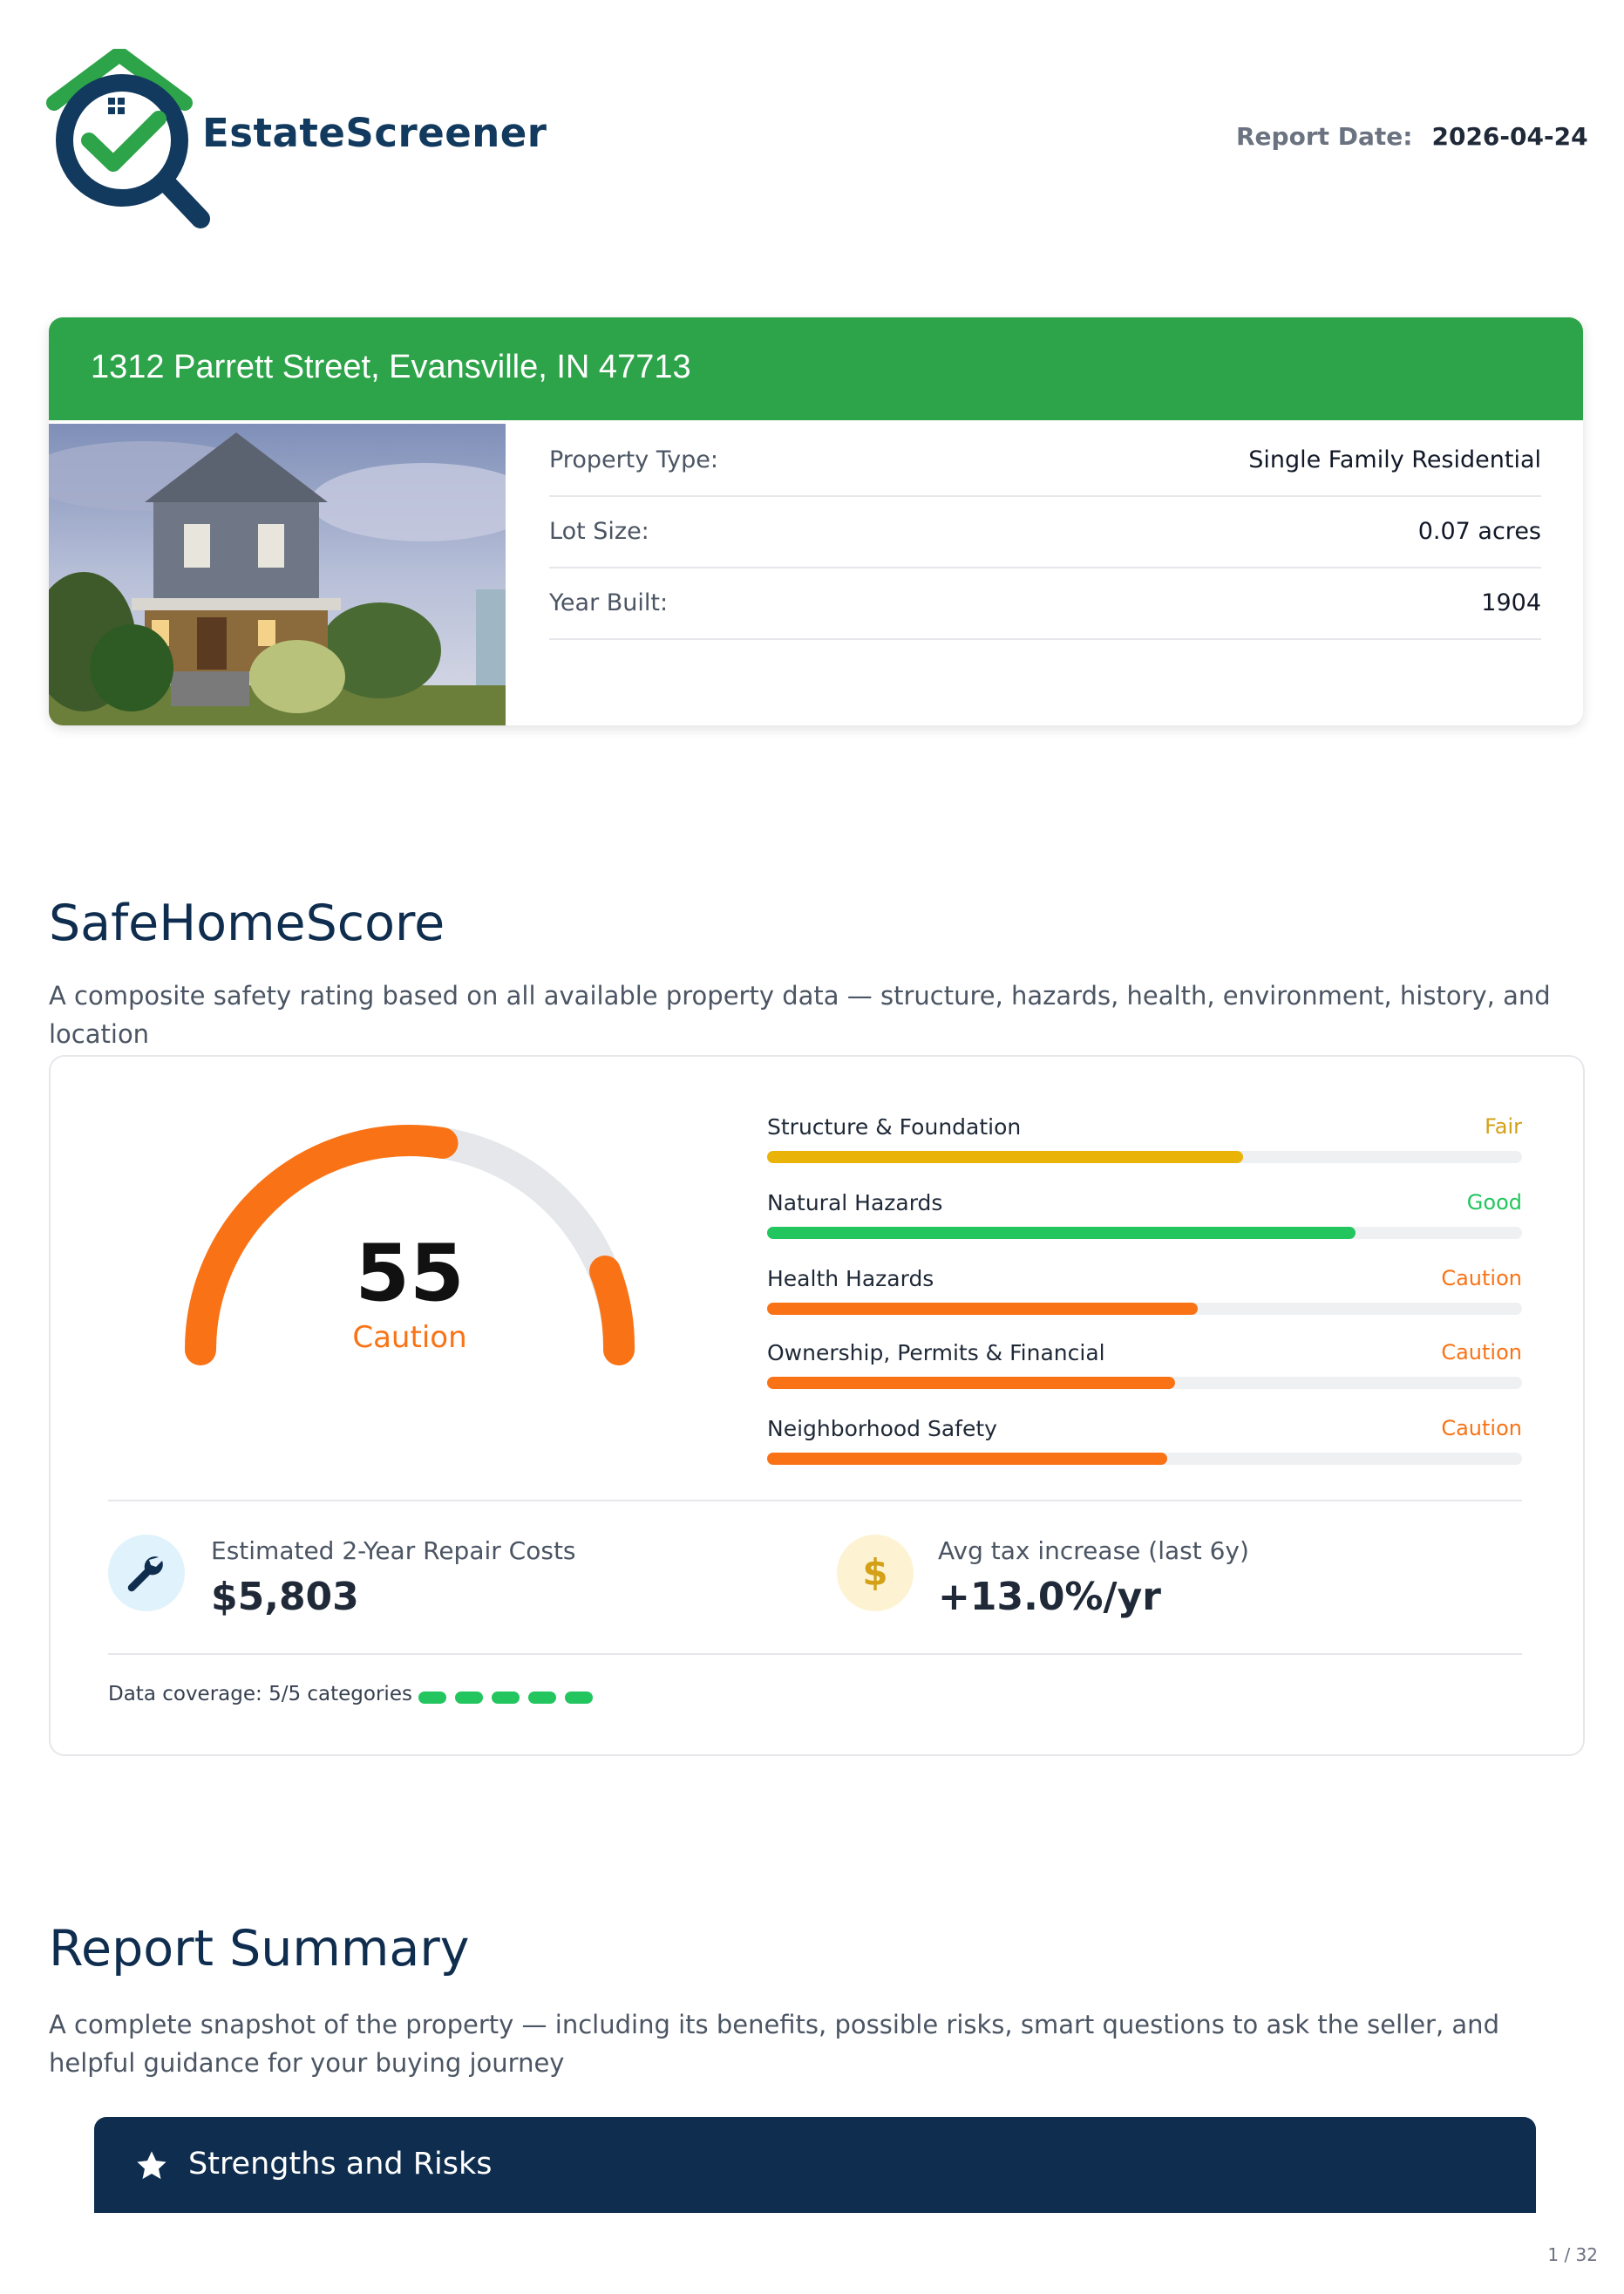  I want to click on category-name: Natural Hazards, so click(855, 1202).